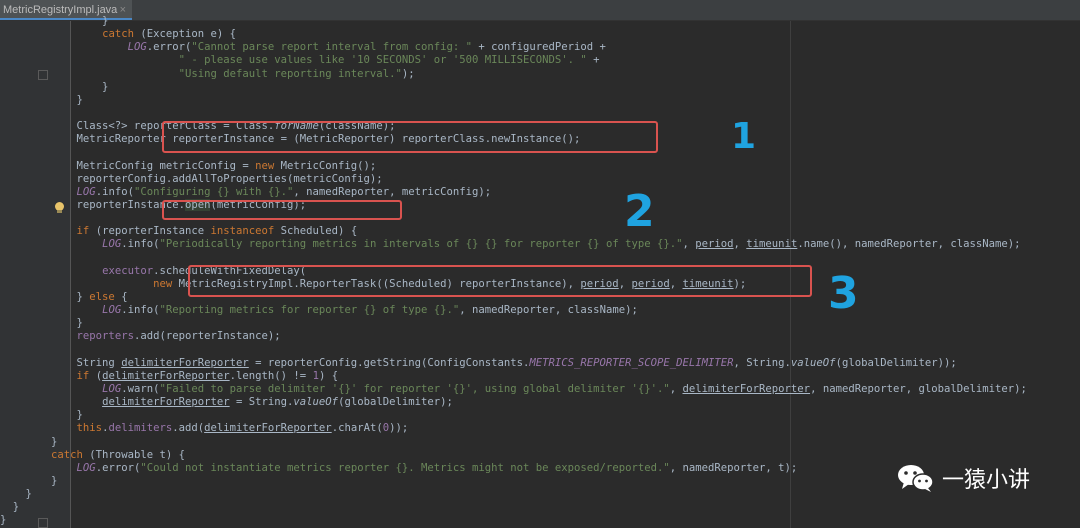 The width and height of the screenshot is (1080, 528). What do you see at coordinates (213, 191) in the screenshot?
I see `code-token: "Configuring {} with {}."` at bounding box center [213, 191].